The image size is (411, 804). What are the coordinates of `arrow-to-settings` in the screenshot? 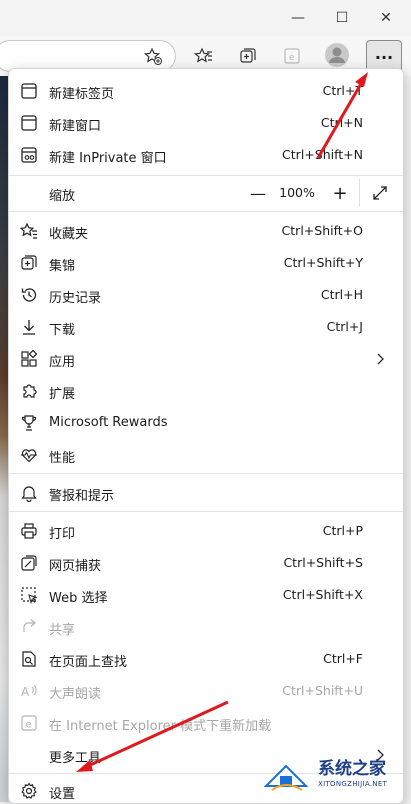 It's located at (152, 736).